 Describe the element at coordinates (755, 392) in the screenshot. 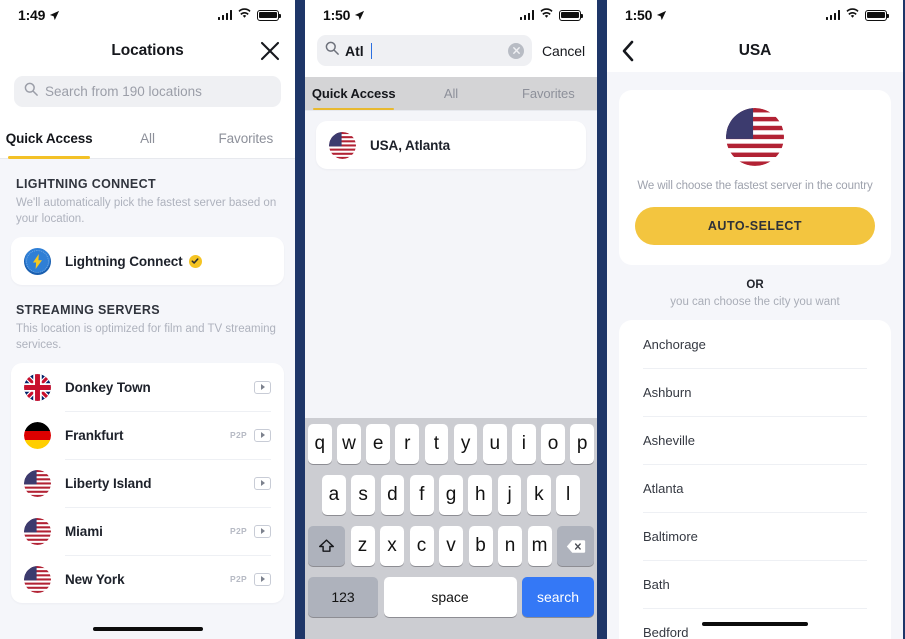

I see `list-item-city: Ashburn` at that location.